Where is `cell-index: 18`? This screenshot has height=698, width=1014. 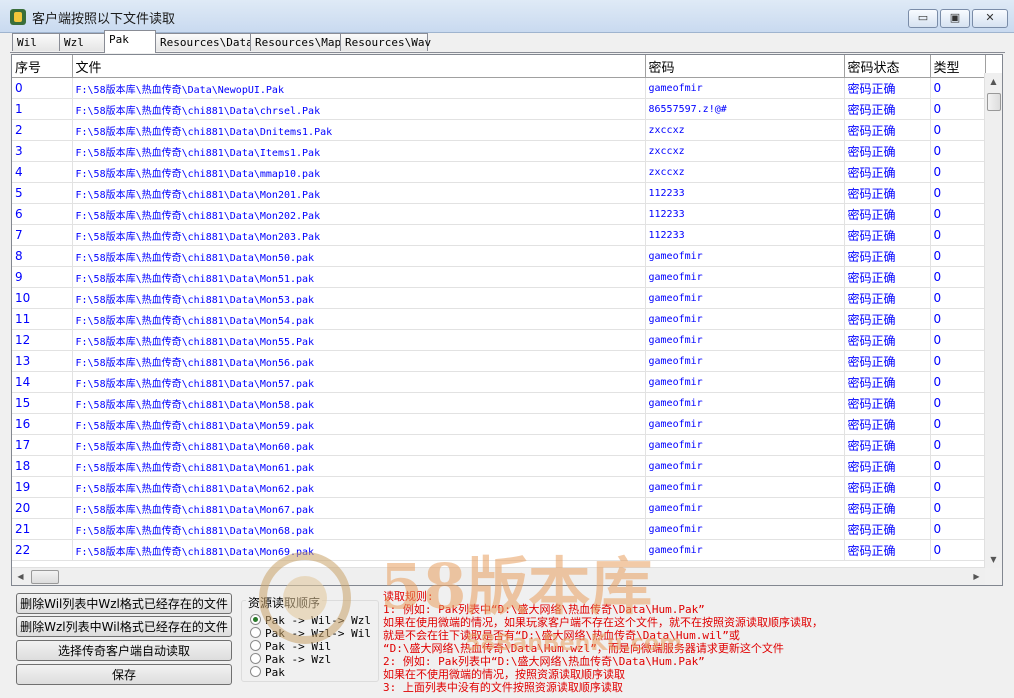 cell-index: 18 is located at coordinates (42, 466).